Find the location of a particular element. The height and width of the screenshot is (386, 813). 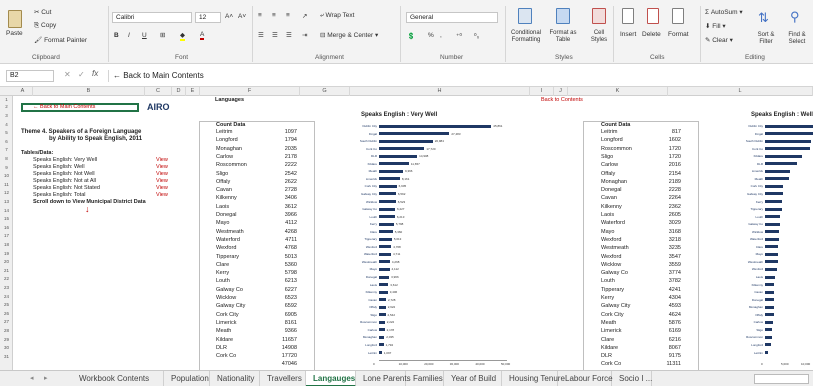

font-name-dropdown: Calibri is located at coordinates (152, 17).